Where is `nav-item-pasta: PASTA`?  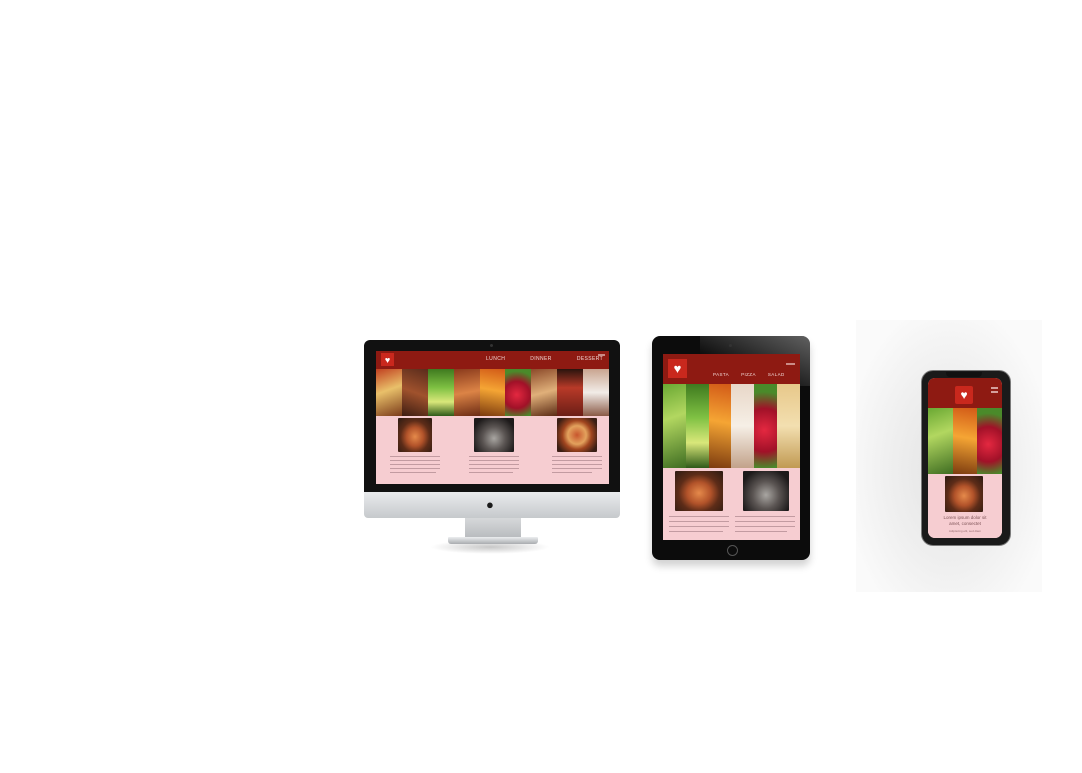
nav-item-pasta: PASTA is located at coordinates (721, 374).